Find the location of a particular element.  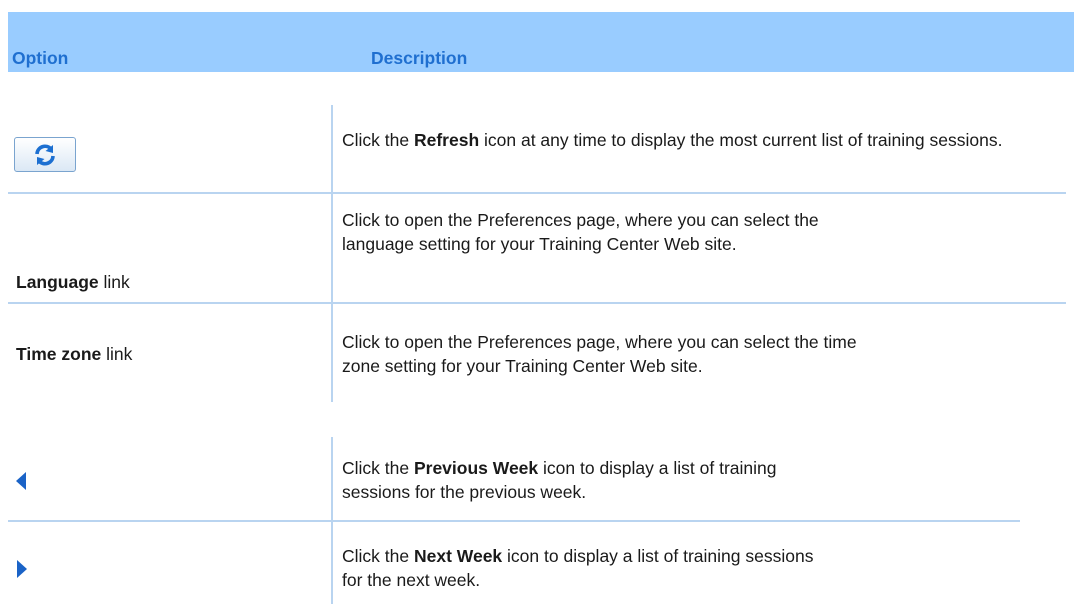

refresh-button is located at coordinates (45, 154).